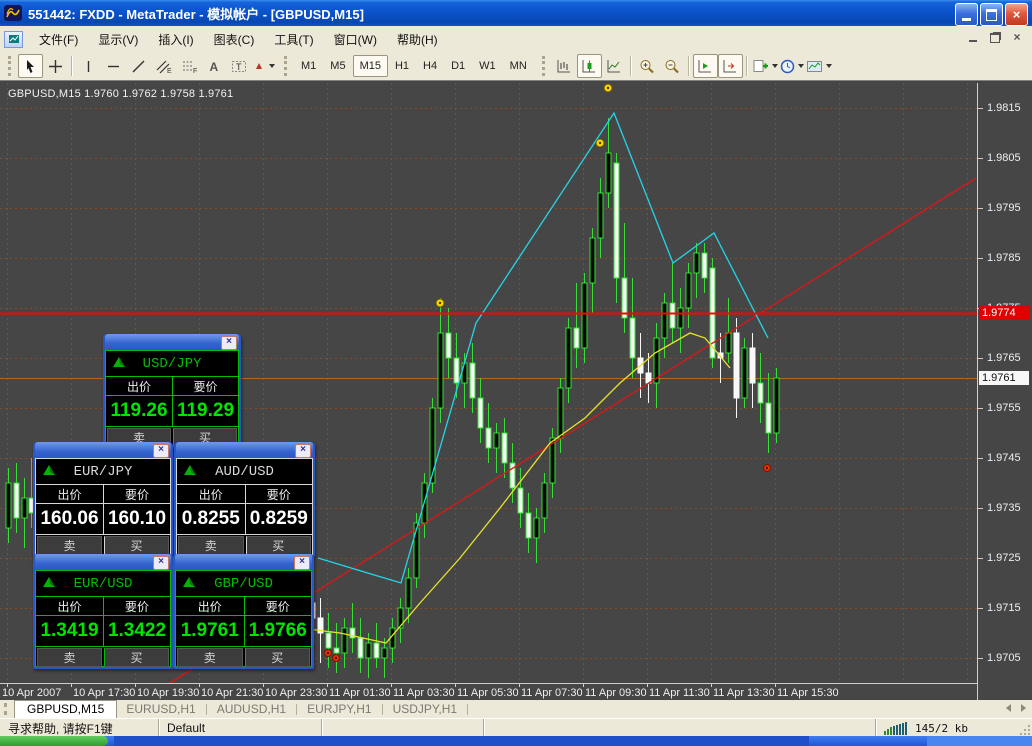  Describe the element at coordinates (730, 66) in the screenshot. I see `chart-shift-button` at that location.